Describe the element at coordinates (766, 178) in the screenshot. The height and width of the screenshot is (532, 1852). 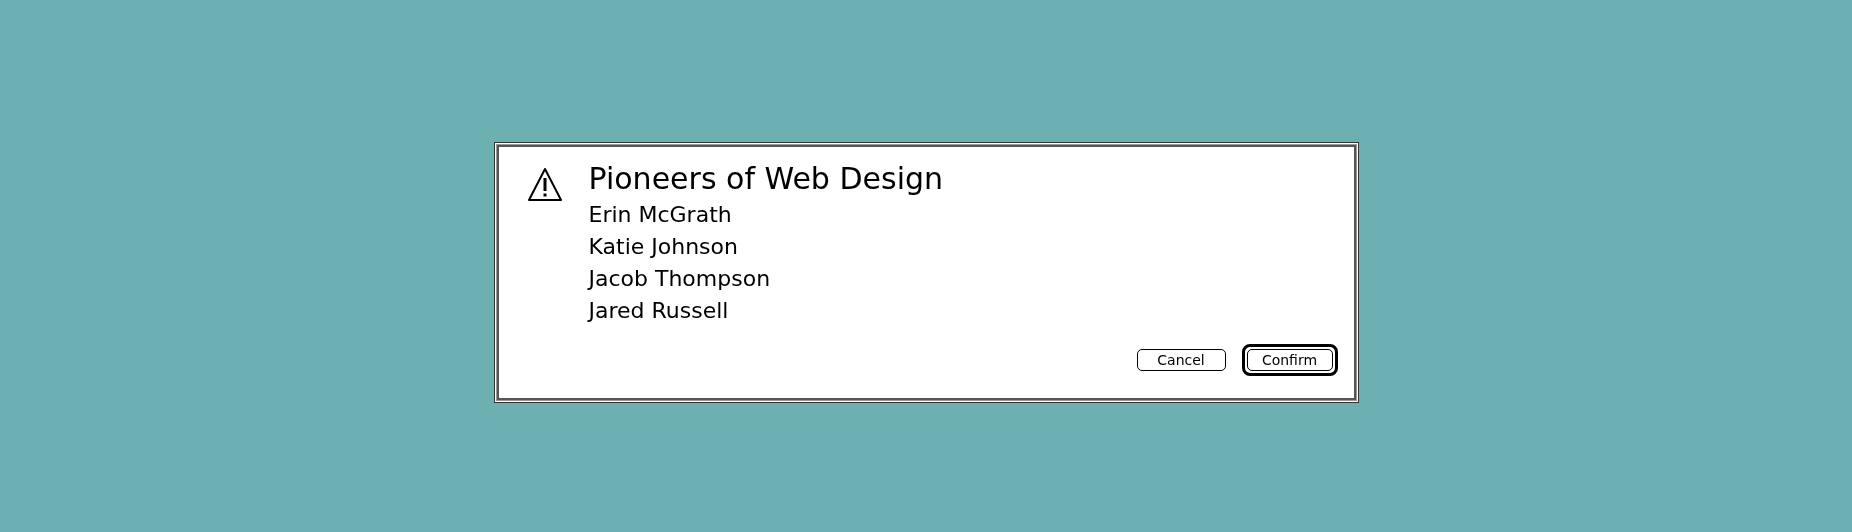
I see `dialog-title: Pioneers of Web Design` at that location.